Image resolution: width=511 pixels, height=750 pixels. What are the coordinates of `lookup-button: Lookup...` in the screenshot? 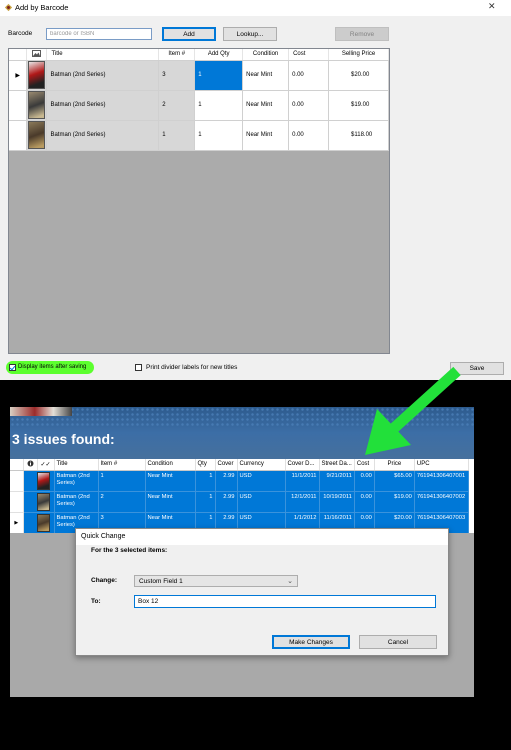 It's located at (250, 34).